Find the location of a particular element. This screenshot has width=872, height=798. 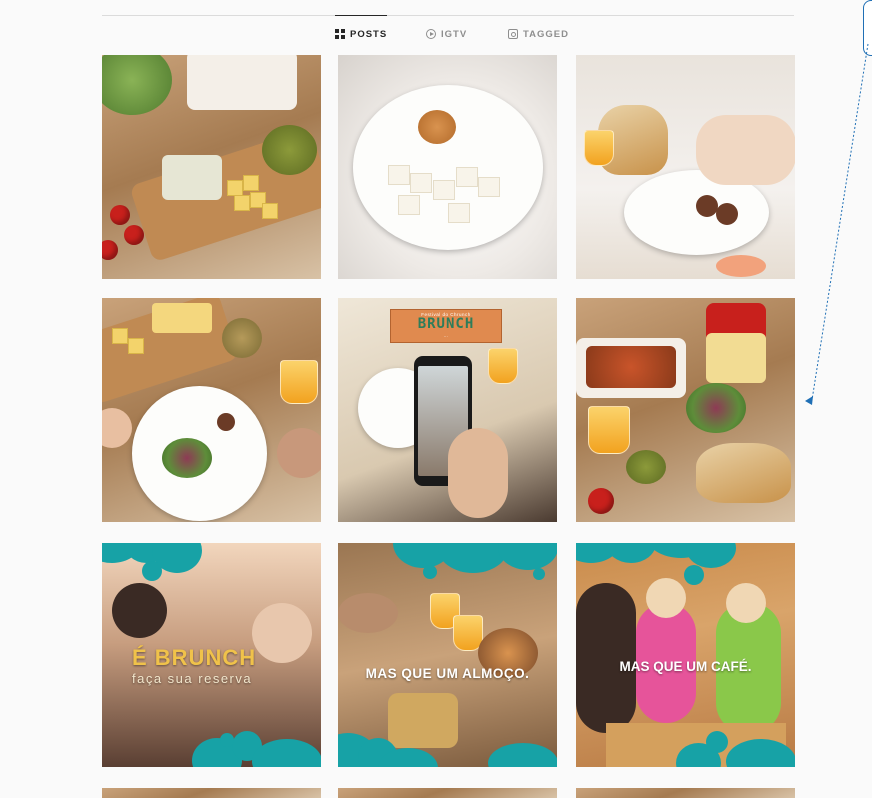

post-brunch-plate is located at coordinates (685, 167).